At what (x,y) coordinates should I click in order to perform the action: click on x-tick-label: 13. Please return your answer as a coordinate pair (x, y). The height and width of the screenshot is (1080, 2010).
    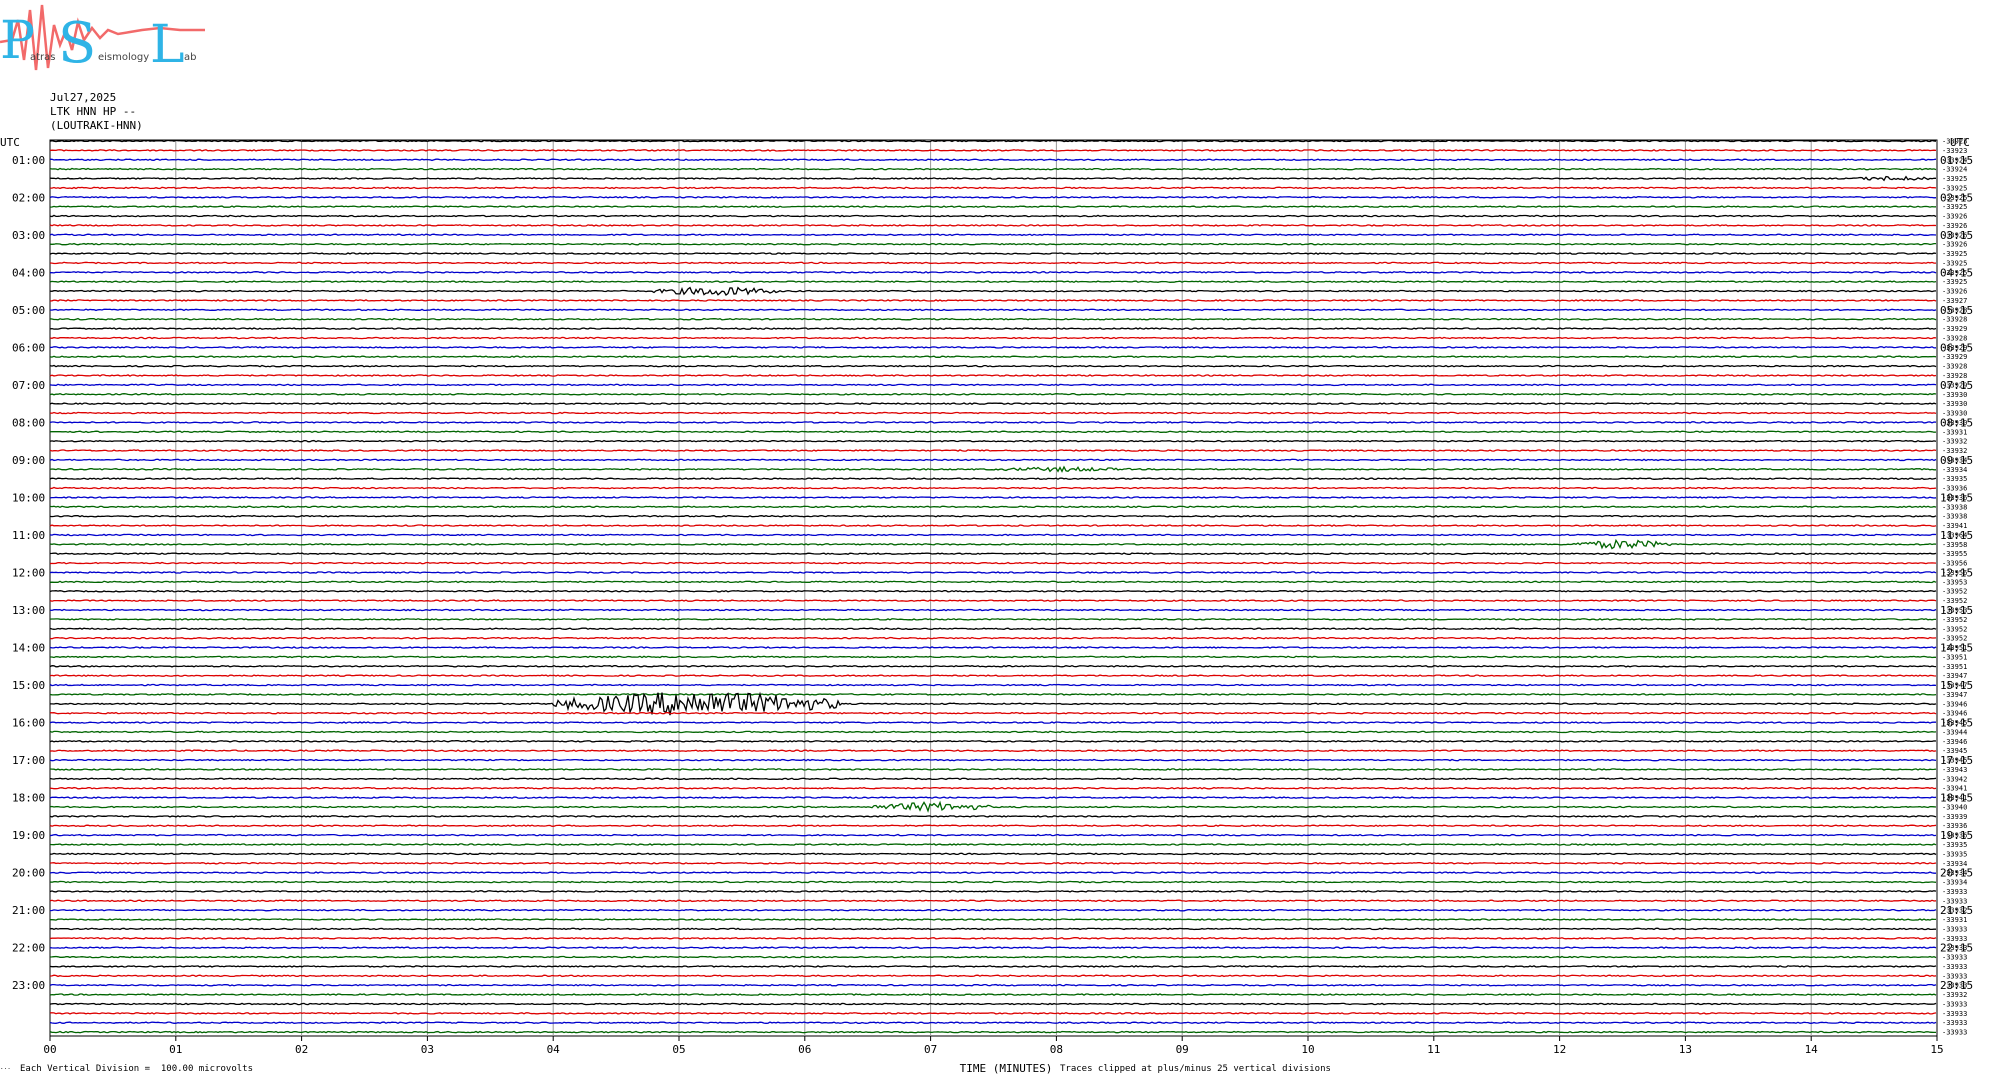
    Looking at the image, I should click on (1685, 1049).